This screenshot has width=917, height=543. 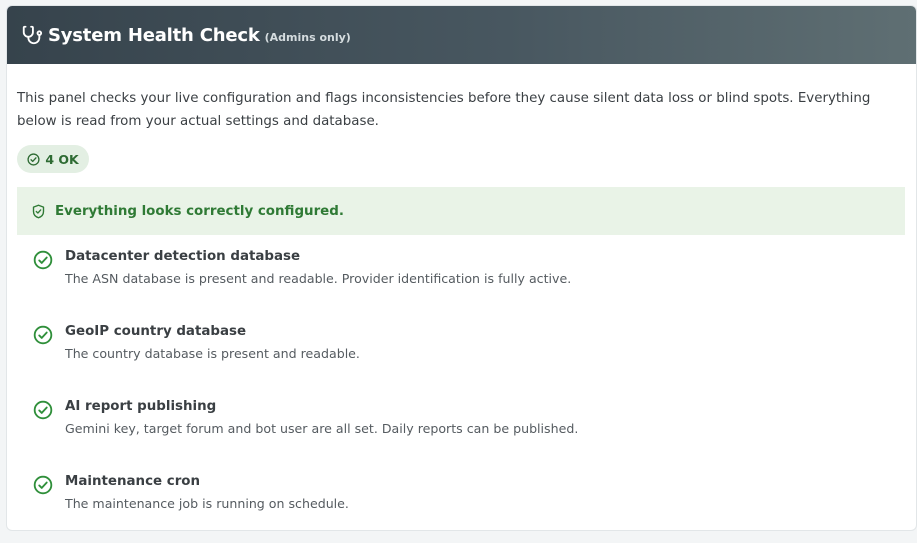 What do you see at coordinates (461, 211) in the screenshot?
I see `status-banner: Everything looks correctly configured.` at bounding box center [461, 211].